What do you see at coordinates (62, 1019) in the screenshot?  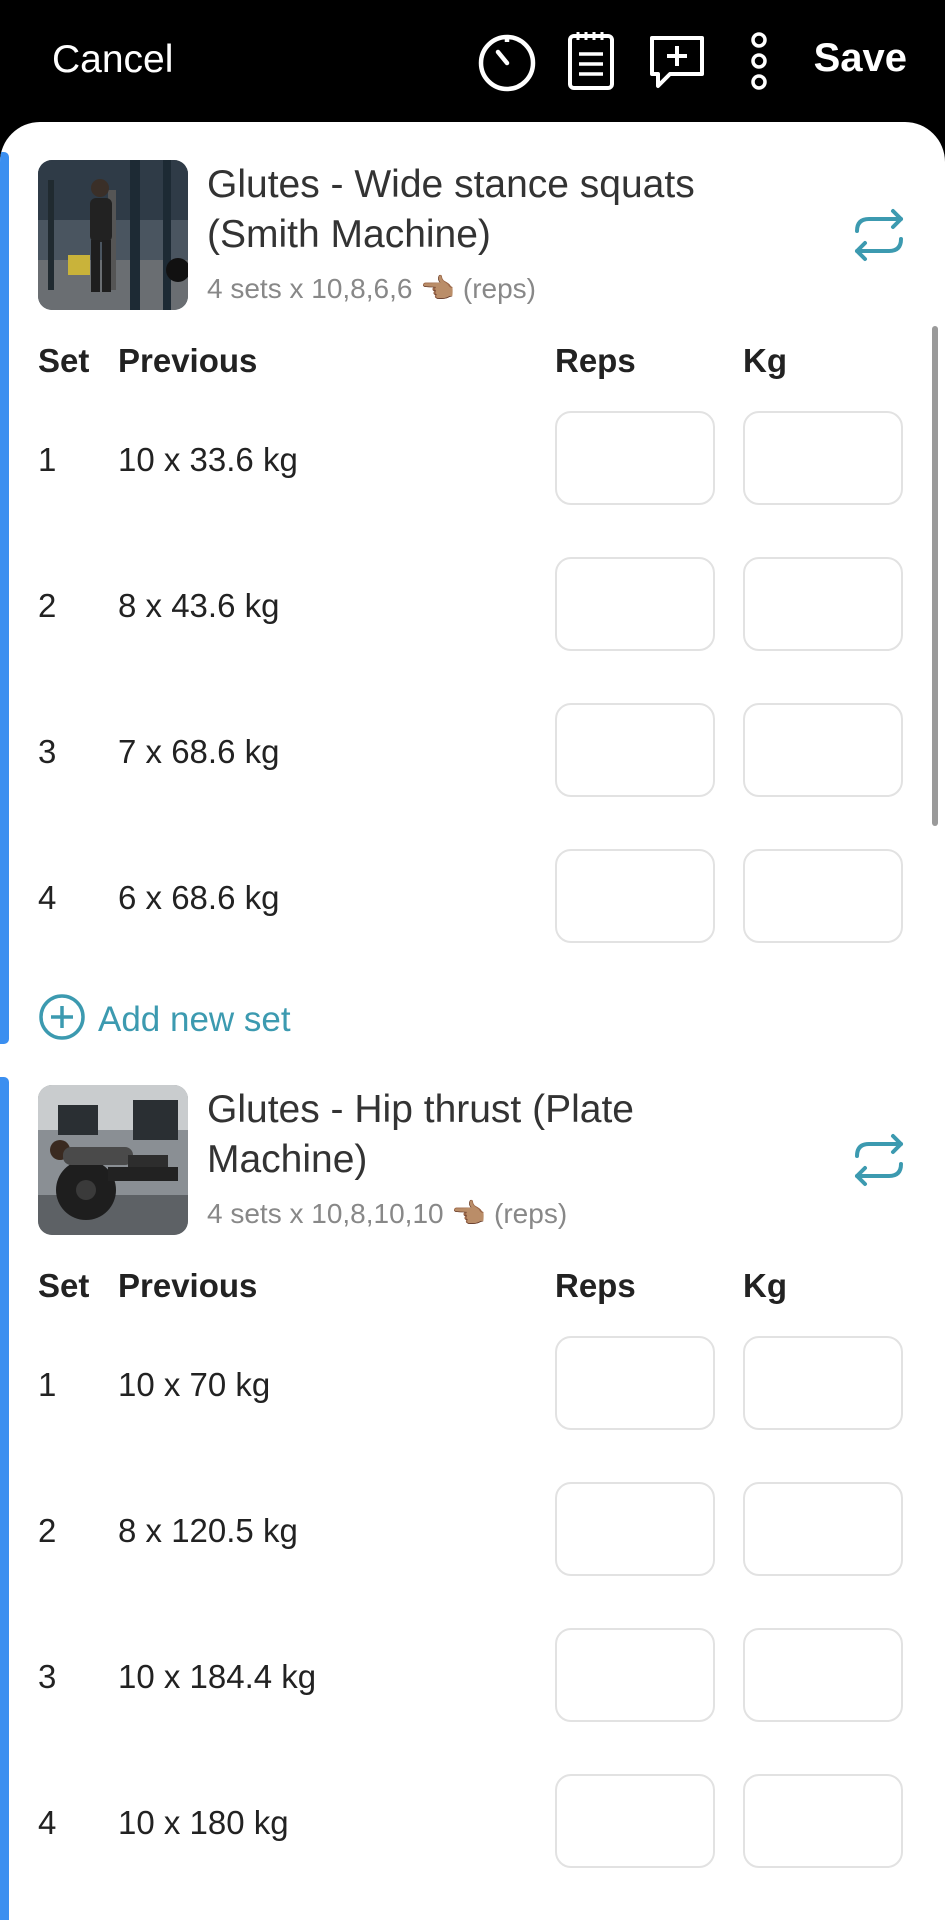 I see `plus-circle-icon` at bounding box center [62, 1019].